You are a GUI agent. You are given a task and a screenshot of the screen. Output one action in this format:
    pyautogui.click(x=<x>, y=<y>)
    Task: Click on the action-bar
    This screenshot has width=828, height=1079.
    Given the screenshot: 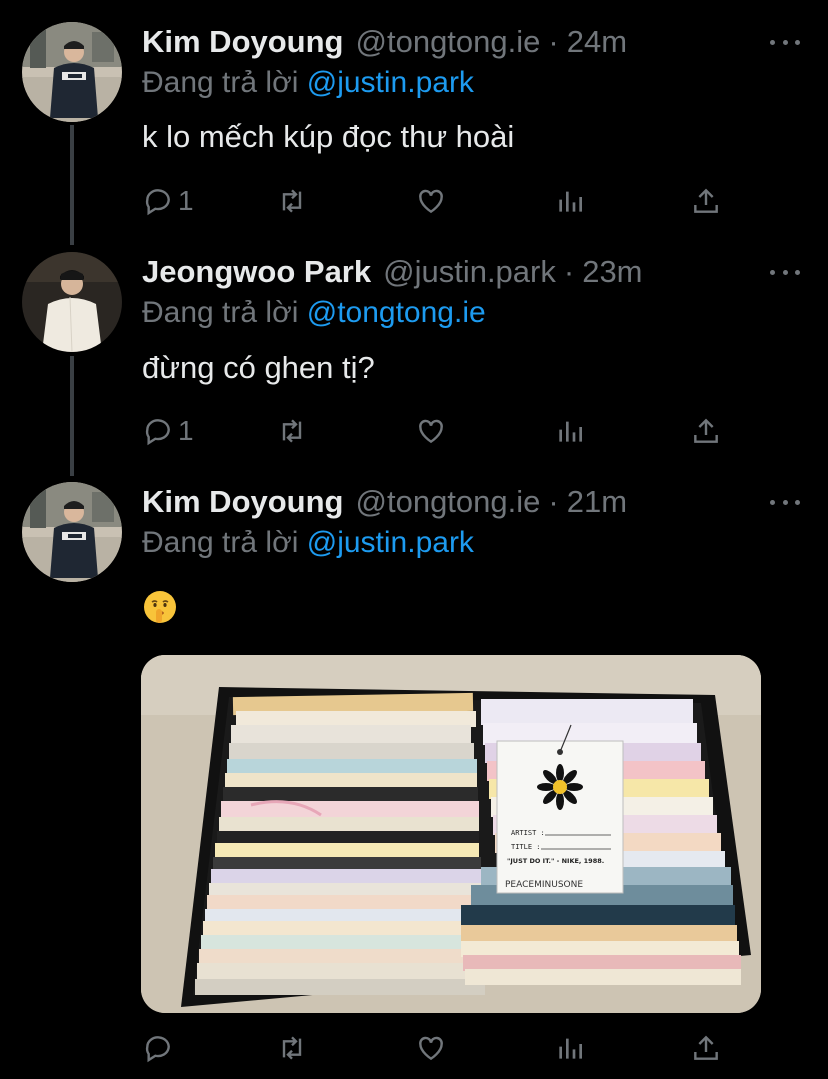 What is the action you would take?
    pyautogui.click(x=442, y=1048)
    